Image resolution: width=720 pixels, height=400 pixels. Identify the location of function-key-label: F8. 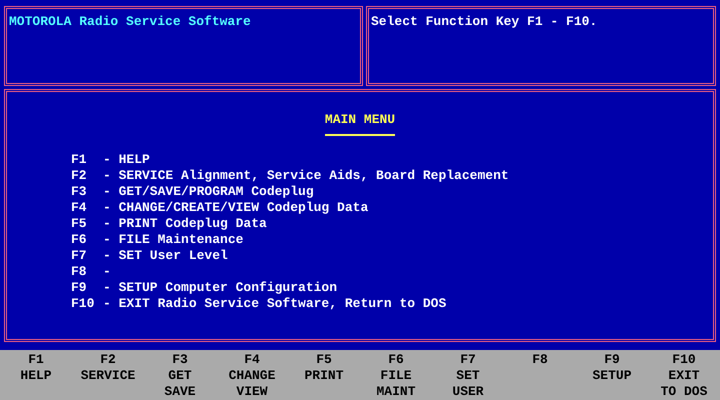
(540, 360).